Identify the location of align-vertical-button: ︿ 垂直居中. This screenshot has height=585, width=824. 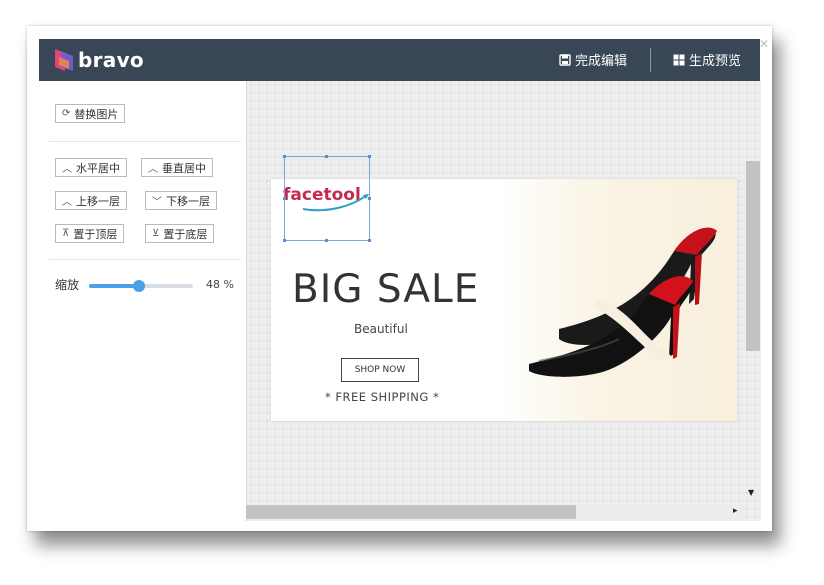
(177, 167).